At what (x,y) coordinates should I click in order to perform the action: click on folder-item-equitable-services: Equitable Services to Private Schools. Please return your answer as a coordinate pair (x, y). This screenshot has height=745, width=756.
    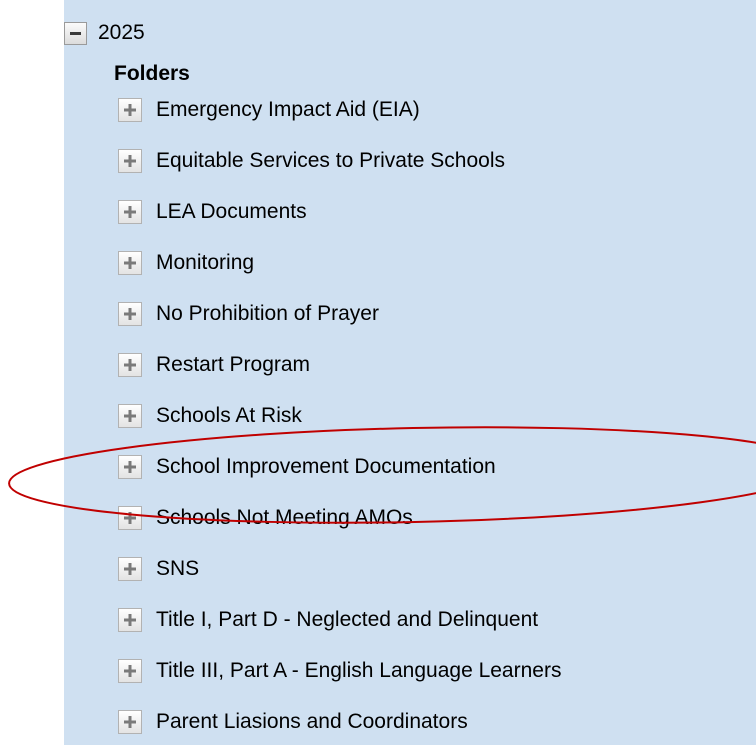
    Looking at the image, I should click on (339, 160).